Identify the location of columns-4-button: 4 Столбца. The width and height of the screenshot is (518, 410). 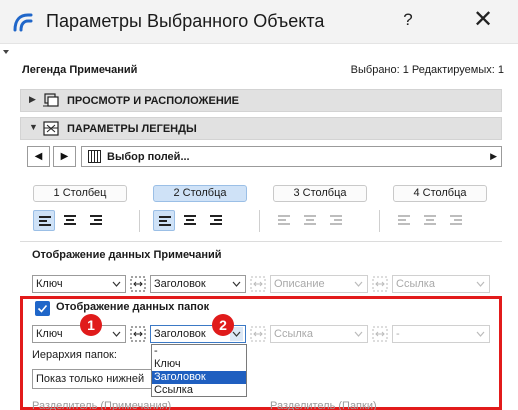
(440, 193).